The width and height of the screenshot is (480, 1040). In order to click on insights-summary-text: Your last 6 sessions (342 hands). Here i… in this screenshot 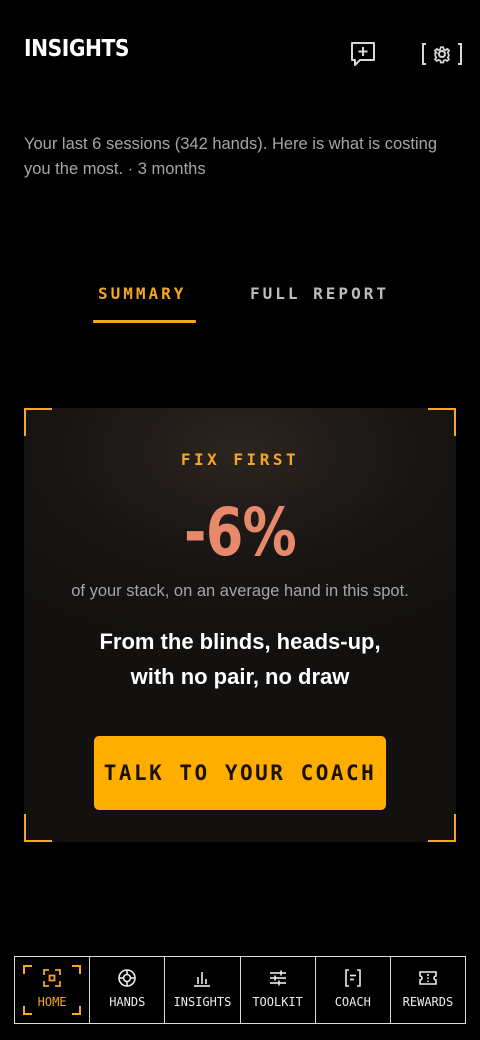, I will do `click(231, 156)`.